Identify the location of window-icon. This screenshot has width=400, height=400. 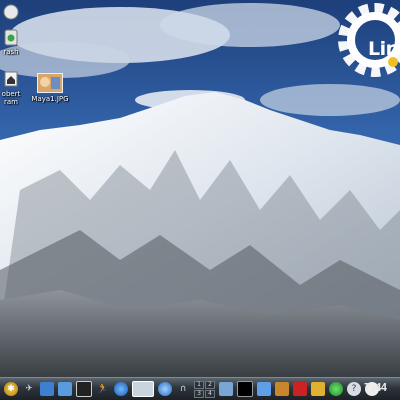
(226, 389).